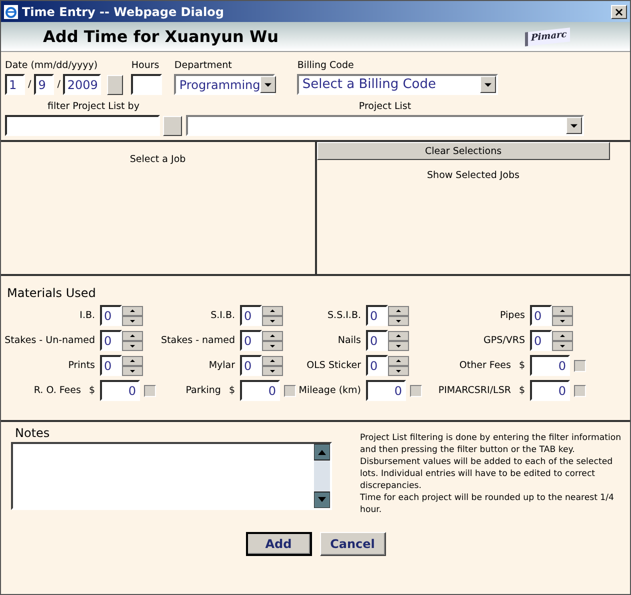 Image resolution: width=631 pixels, height=595 pixels. I want to click on window-title: Time Entry -- Webpage Dialog, so click(123, 11).